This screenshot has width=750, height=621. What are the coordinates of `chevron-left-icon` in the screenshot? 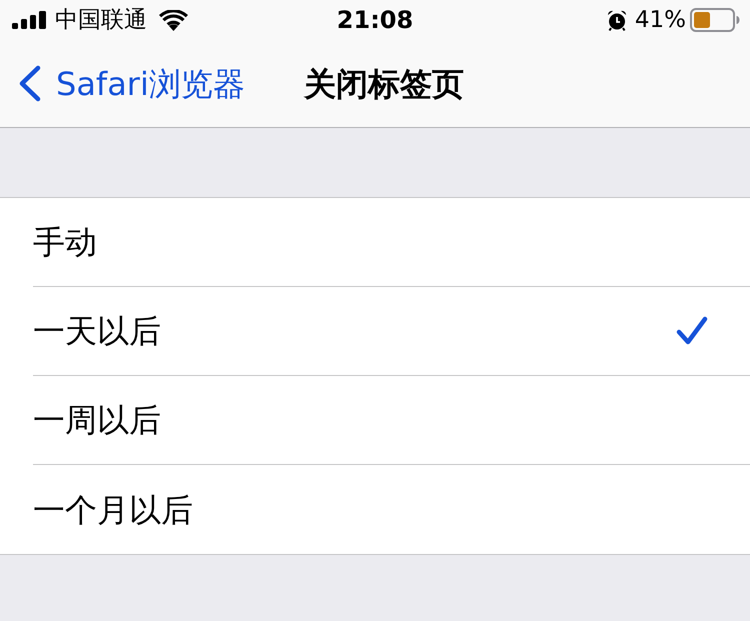 It's located at (29, 83).